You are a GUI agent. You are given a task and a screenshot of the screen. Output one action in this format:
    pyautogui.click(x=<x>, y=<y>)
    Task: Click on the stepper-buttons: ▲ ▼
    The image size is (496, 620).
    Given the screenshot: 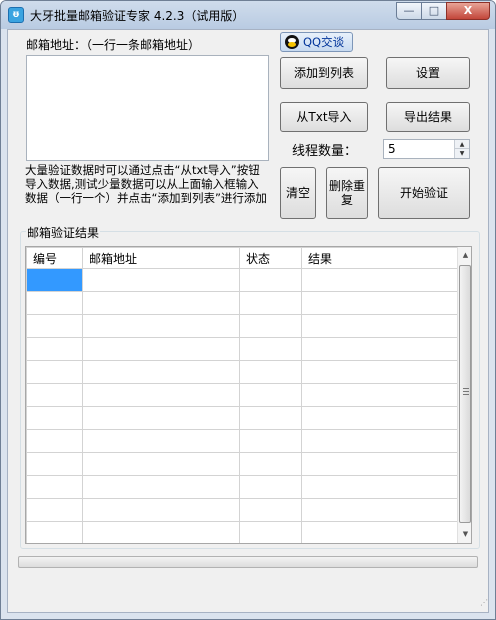 What is the action you would take?
    pyautogui.click(x=461, y=149)
    